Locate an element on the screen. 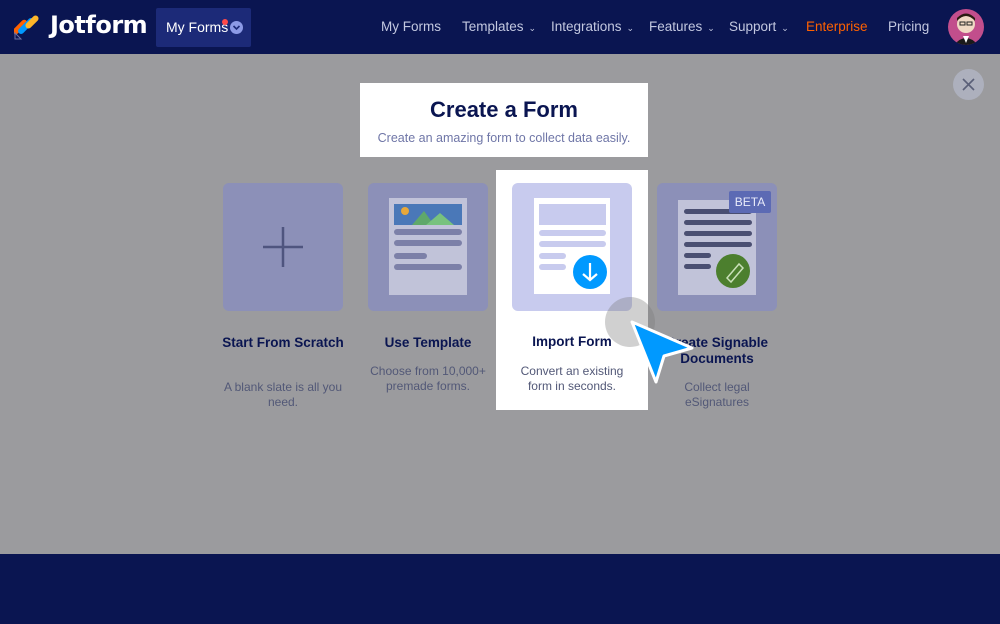 The height and width of the screenshot is (624, 1000). signable-documents-tile: BETA is located at coordinates (717, 247).